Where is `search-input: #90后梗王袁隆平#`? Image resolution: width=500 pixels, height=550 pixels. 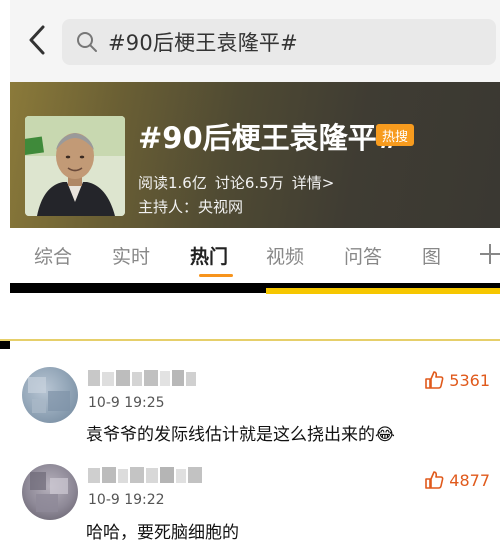
search-input: #90后梗王袁隆平# is located at coordinates (279, 42).